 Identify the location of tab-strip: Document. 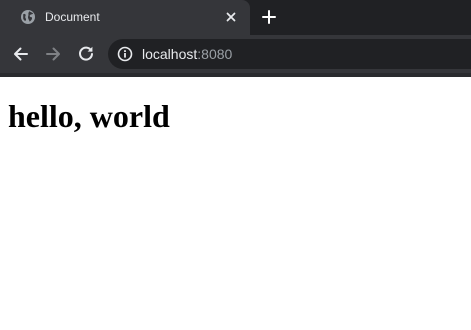
(235, 17).